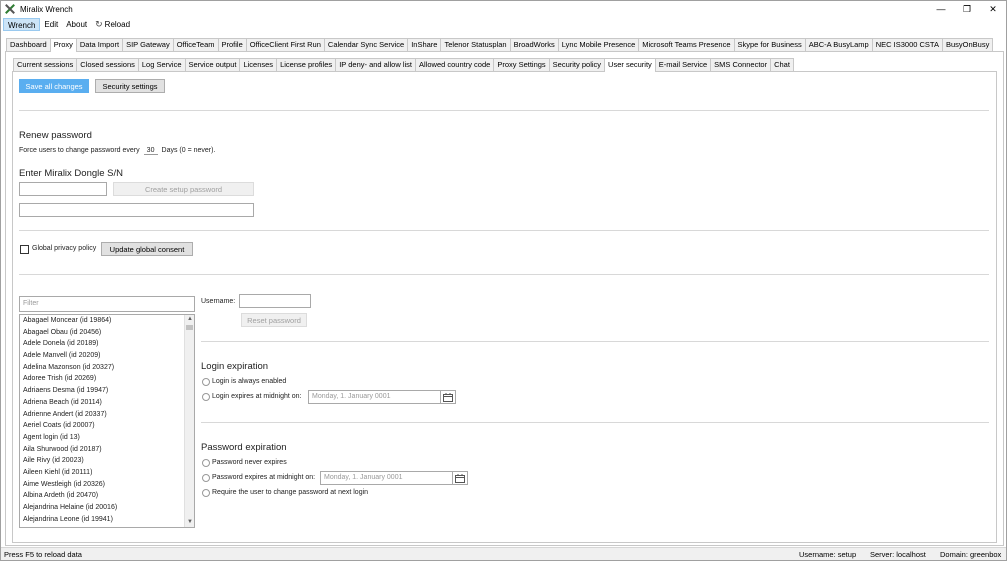 This screenshot has width=1007, height=561. Describe the element at coordinates (107, 321) in the screenshot. I see `list-item: Abagael Moncear (id 19864)` at that location.